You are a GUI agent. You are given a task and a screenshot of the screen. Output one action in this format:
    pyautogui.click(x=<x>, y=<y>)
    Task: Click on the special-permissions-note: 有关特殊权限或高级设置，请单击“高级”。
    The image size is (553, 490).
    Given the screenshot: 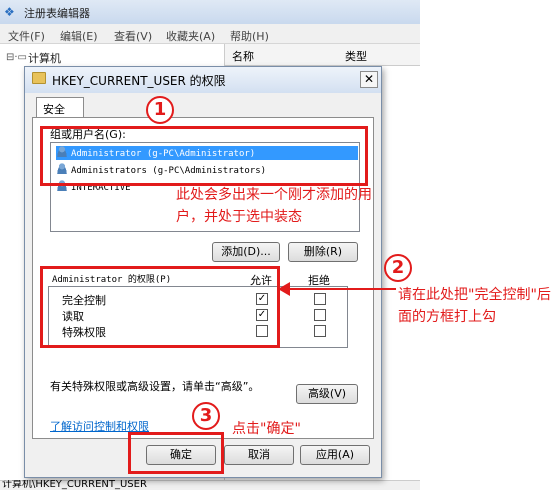 What is the action you would take?
    pyautogui.click(x=155, y=386)
    